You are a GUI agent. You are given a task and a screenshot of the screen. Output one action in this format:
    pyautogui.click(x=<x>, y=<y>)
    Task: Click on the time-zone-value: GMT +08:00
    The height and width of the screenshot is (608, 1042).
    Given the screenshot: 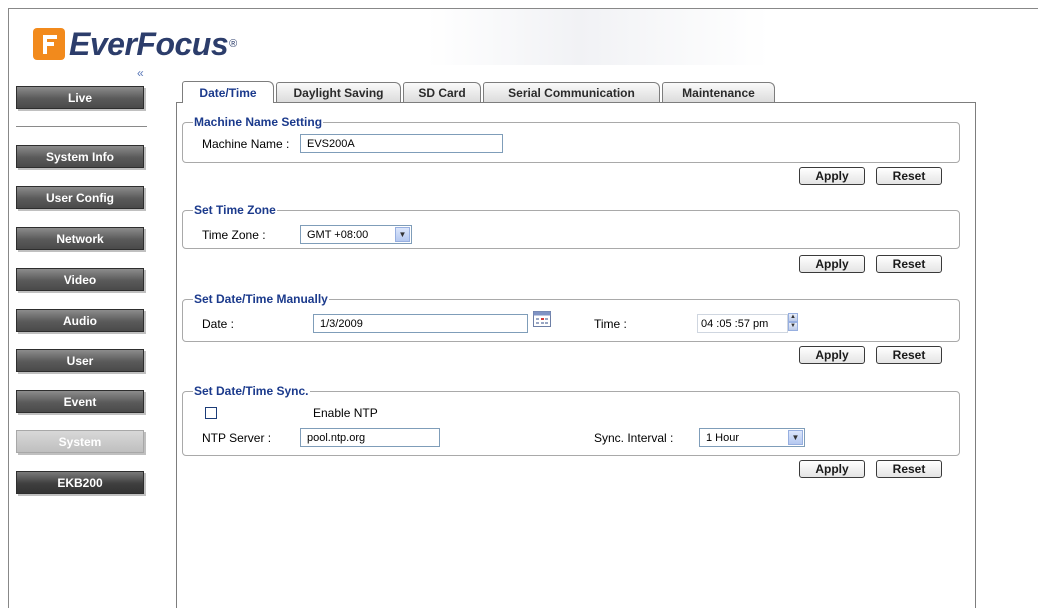 What is the action you would take?
    pyautogui.click(x=338, y=234)
    